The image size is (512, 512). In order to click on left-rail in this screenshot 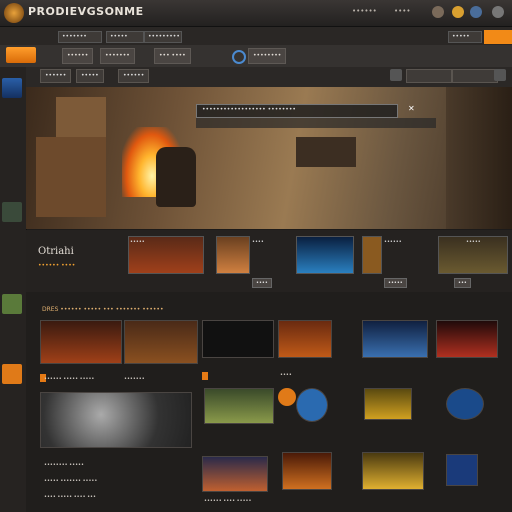, I will do `click(13, 289)`.